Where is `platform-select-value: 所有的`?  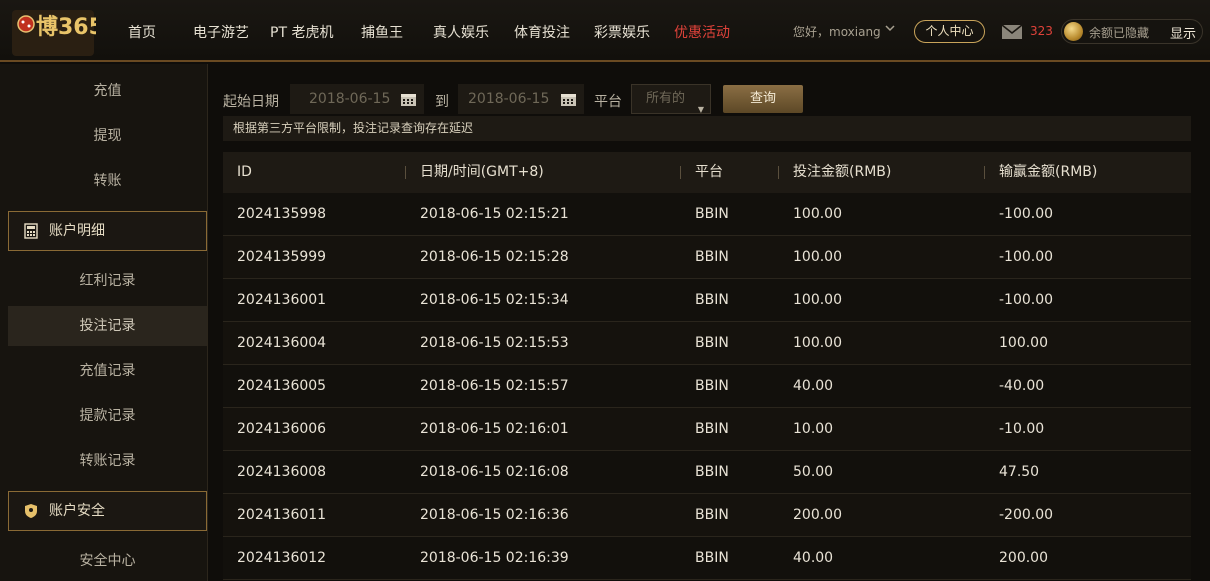 platform-select-value: 所有的 is located at coordinates (666, 98).